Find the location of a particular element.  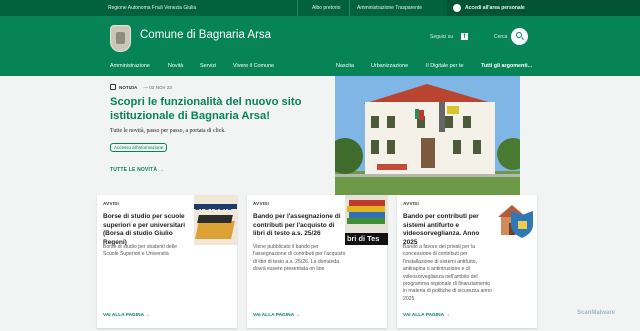

nav-item-novita: Novità is located at coordinates (175, 66).